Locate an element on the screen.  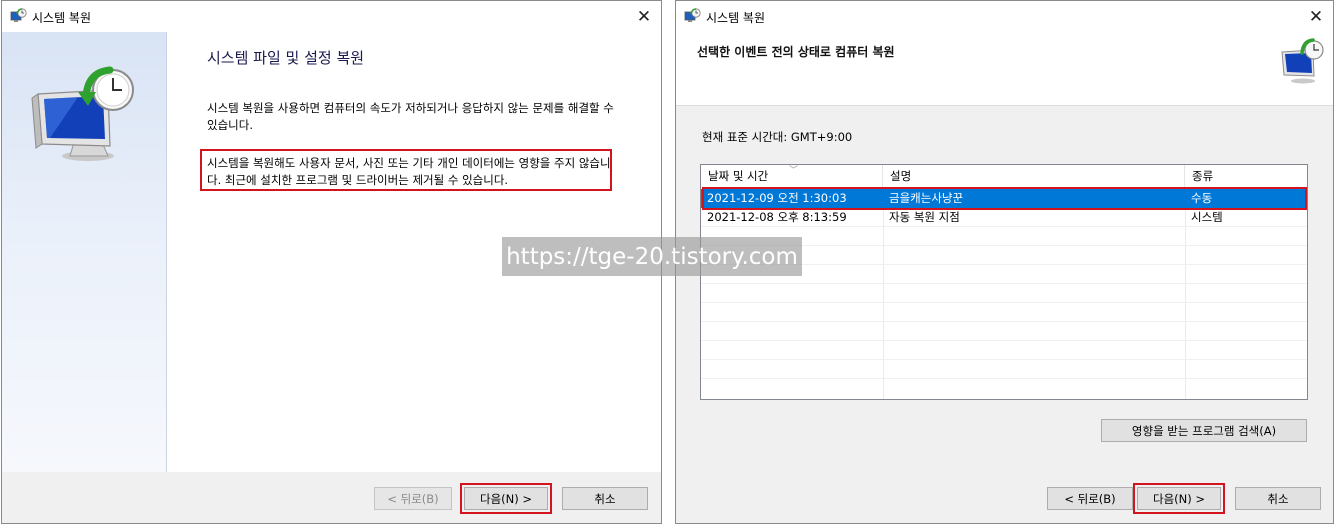
page-heading: 시스템 파일 및 설정 복원 is located at coordinates (286, 58).